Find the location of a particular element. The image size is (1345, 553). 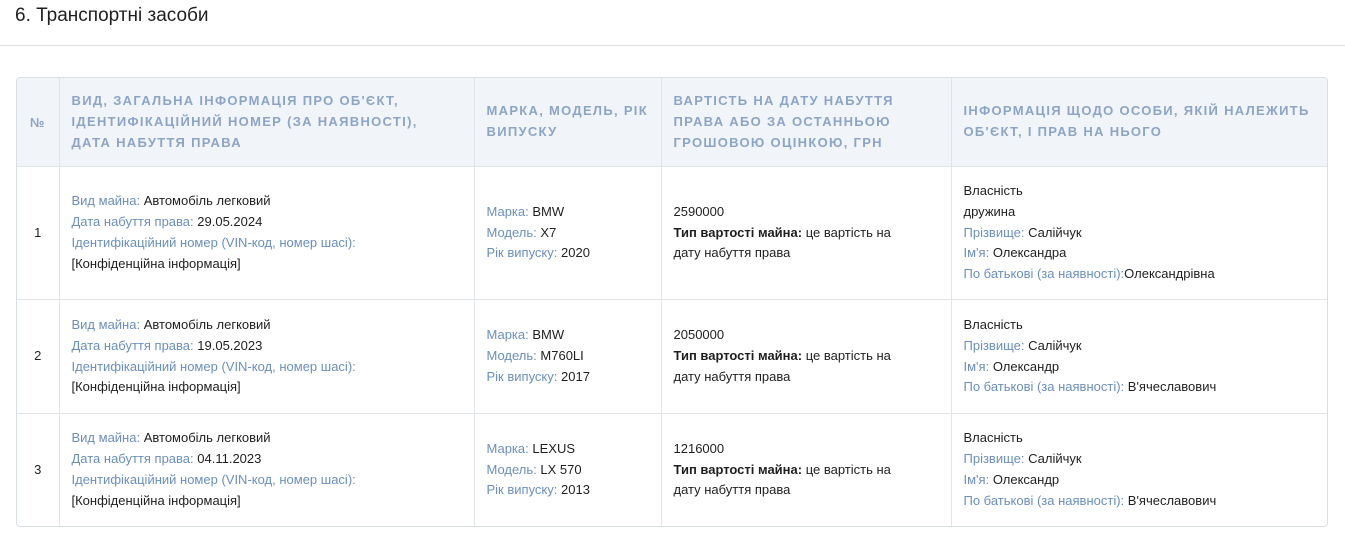

patronymic-value: В'ячеславович is located at coordinates (1172, 387).